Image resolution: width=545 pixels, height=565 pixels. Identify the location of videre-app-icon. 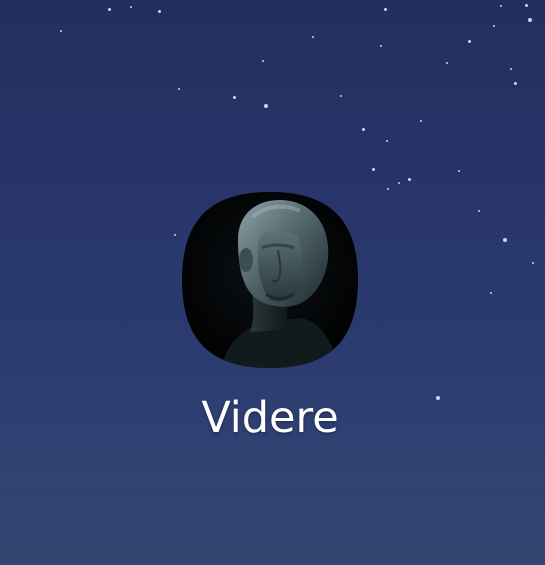
(270, 280).